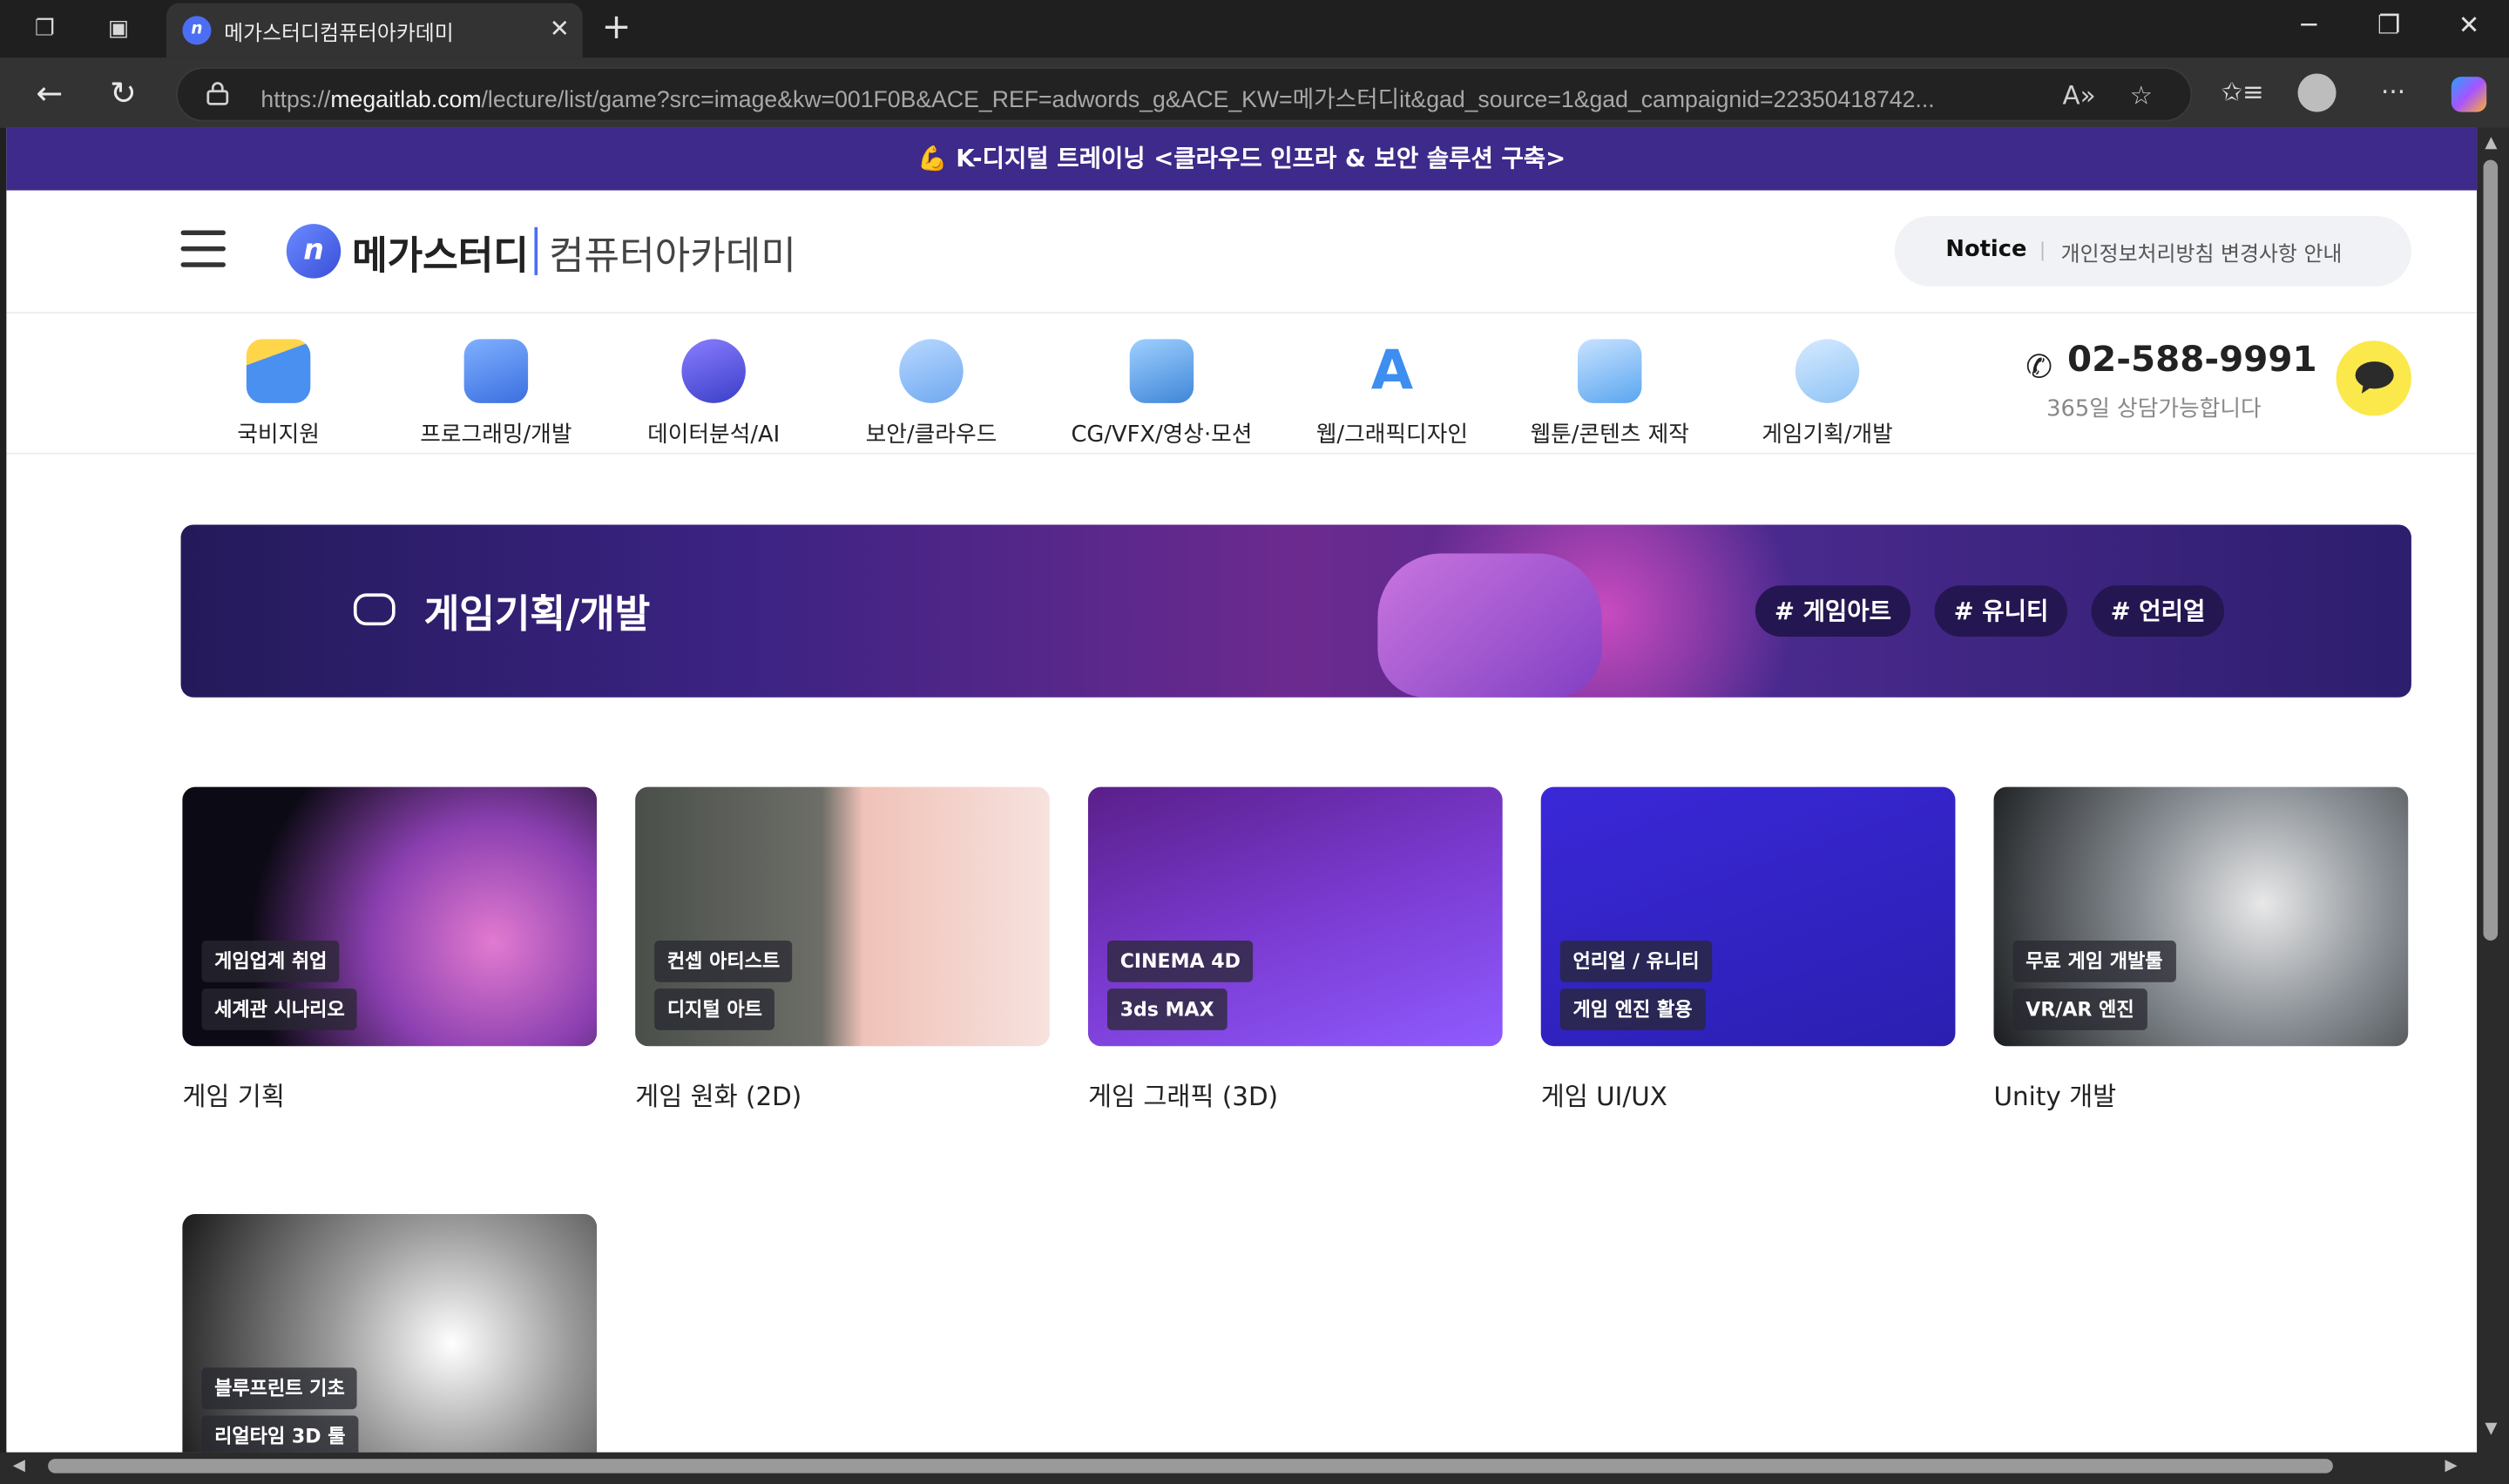  Describe the element at coordinates (536, 251) in the screenshot. I see `logo-divider` at that location.